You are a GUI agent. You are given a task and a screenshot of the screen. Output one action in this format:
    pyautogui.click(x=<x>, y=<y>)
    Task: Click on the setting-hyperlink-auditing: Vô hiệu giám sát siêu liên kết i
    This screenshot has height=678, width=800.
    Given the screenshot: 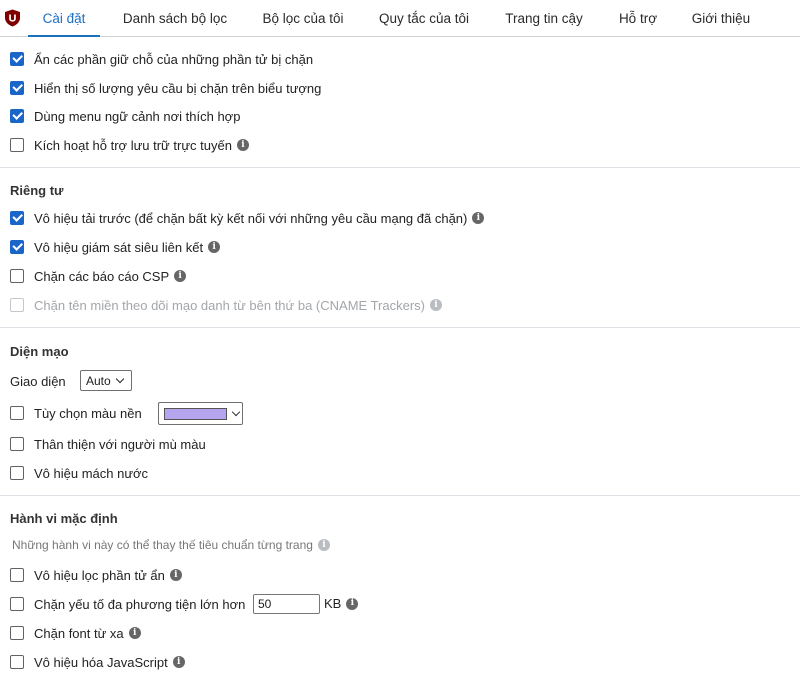 What is the action you would take?
    pyautogui.click(x=115, y=247)
    